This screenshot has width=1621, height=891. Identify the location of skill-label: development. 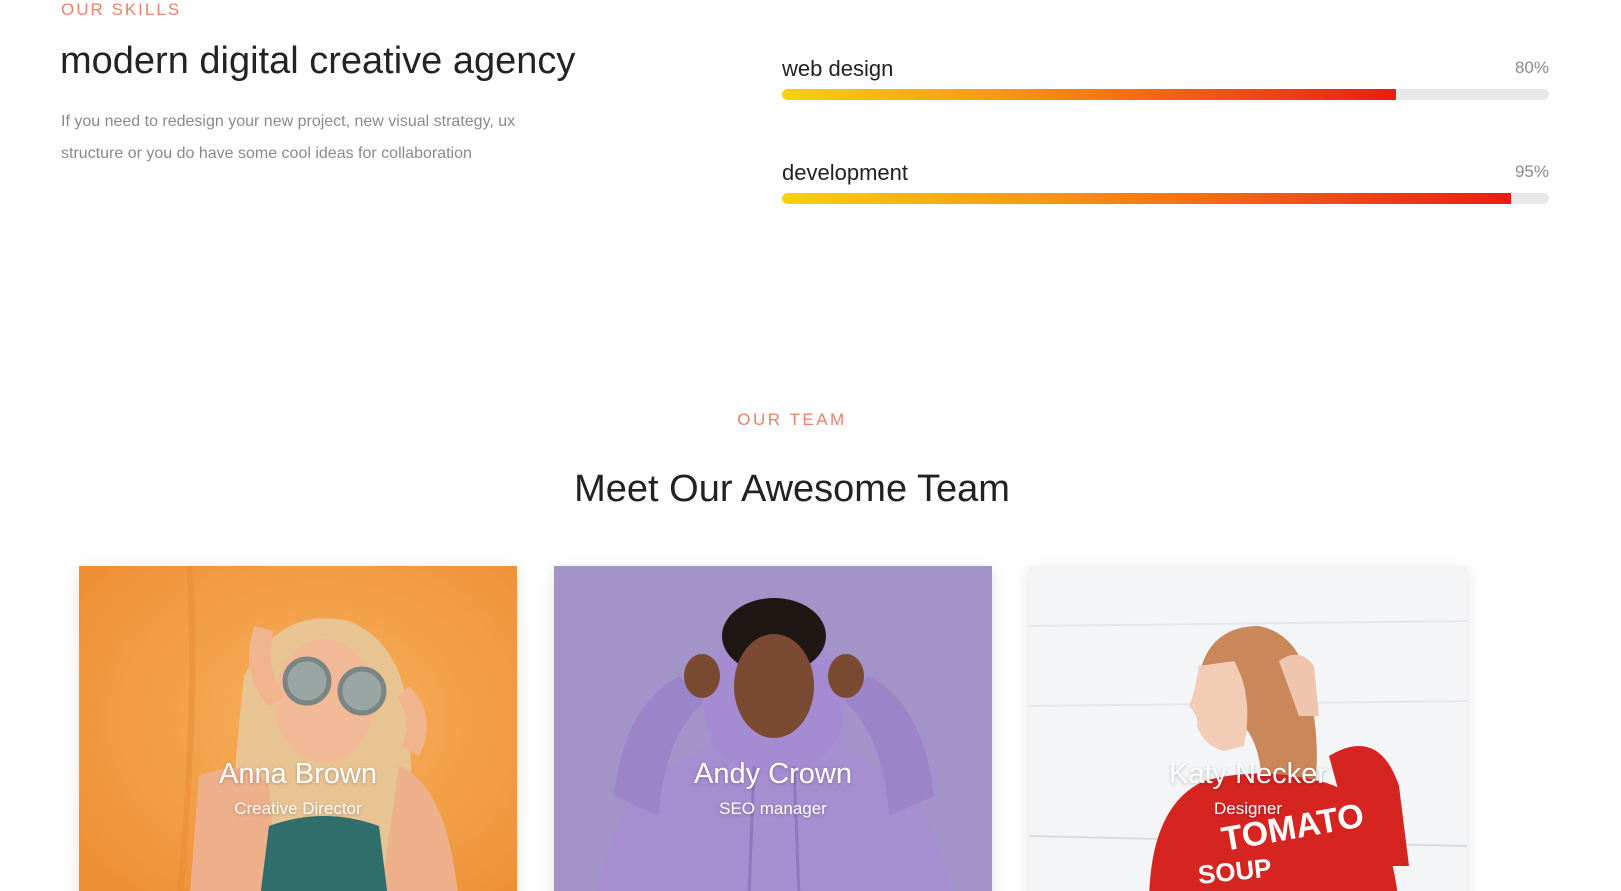
(845, 172).